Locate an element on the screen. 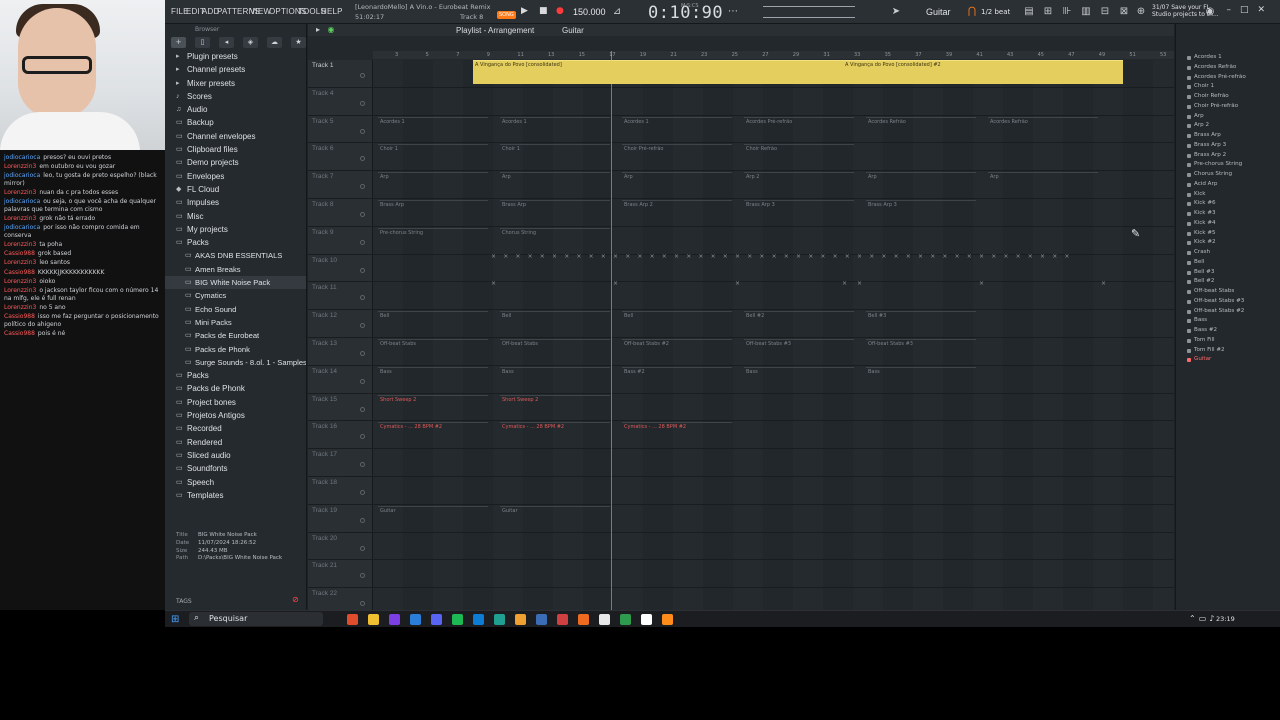  browser-item: ▭ Speech is located at coordinates (235, 482).